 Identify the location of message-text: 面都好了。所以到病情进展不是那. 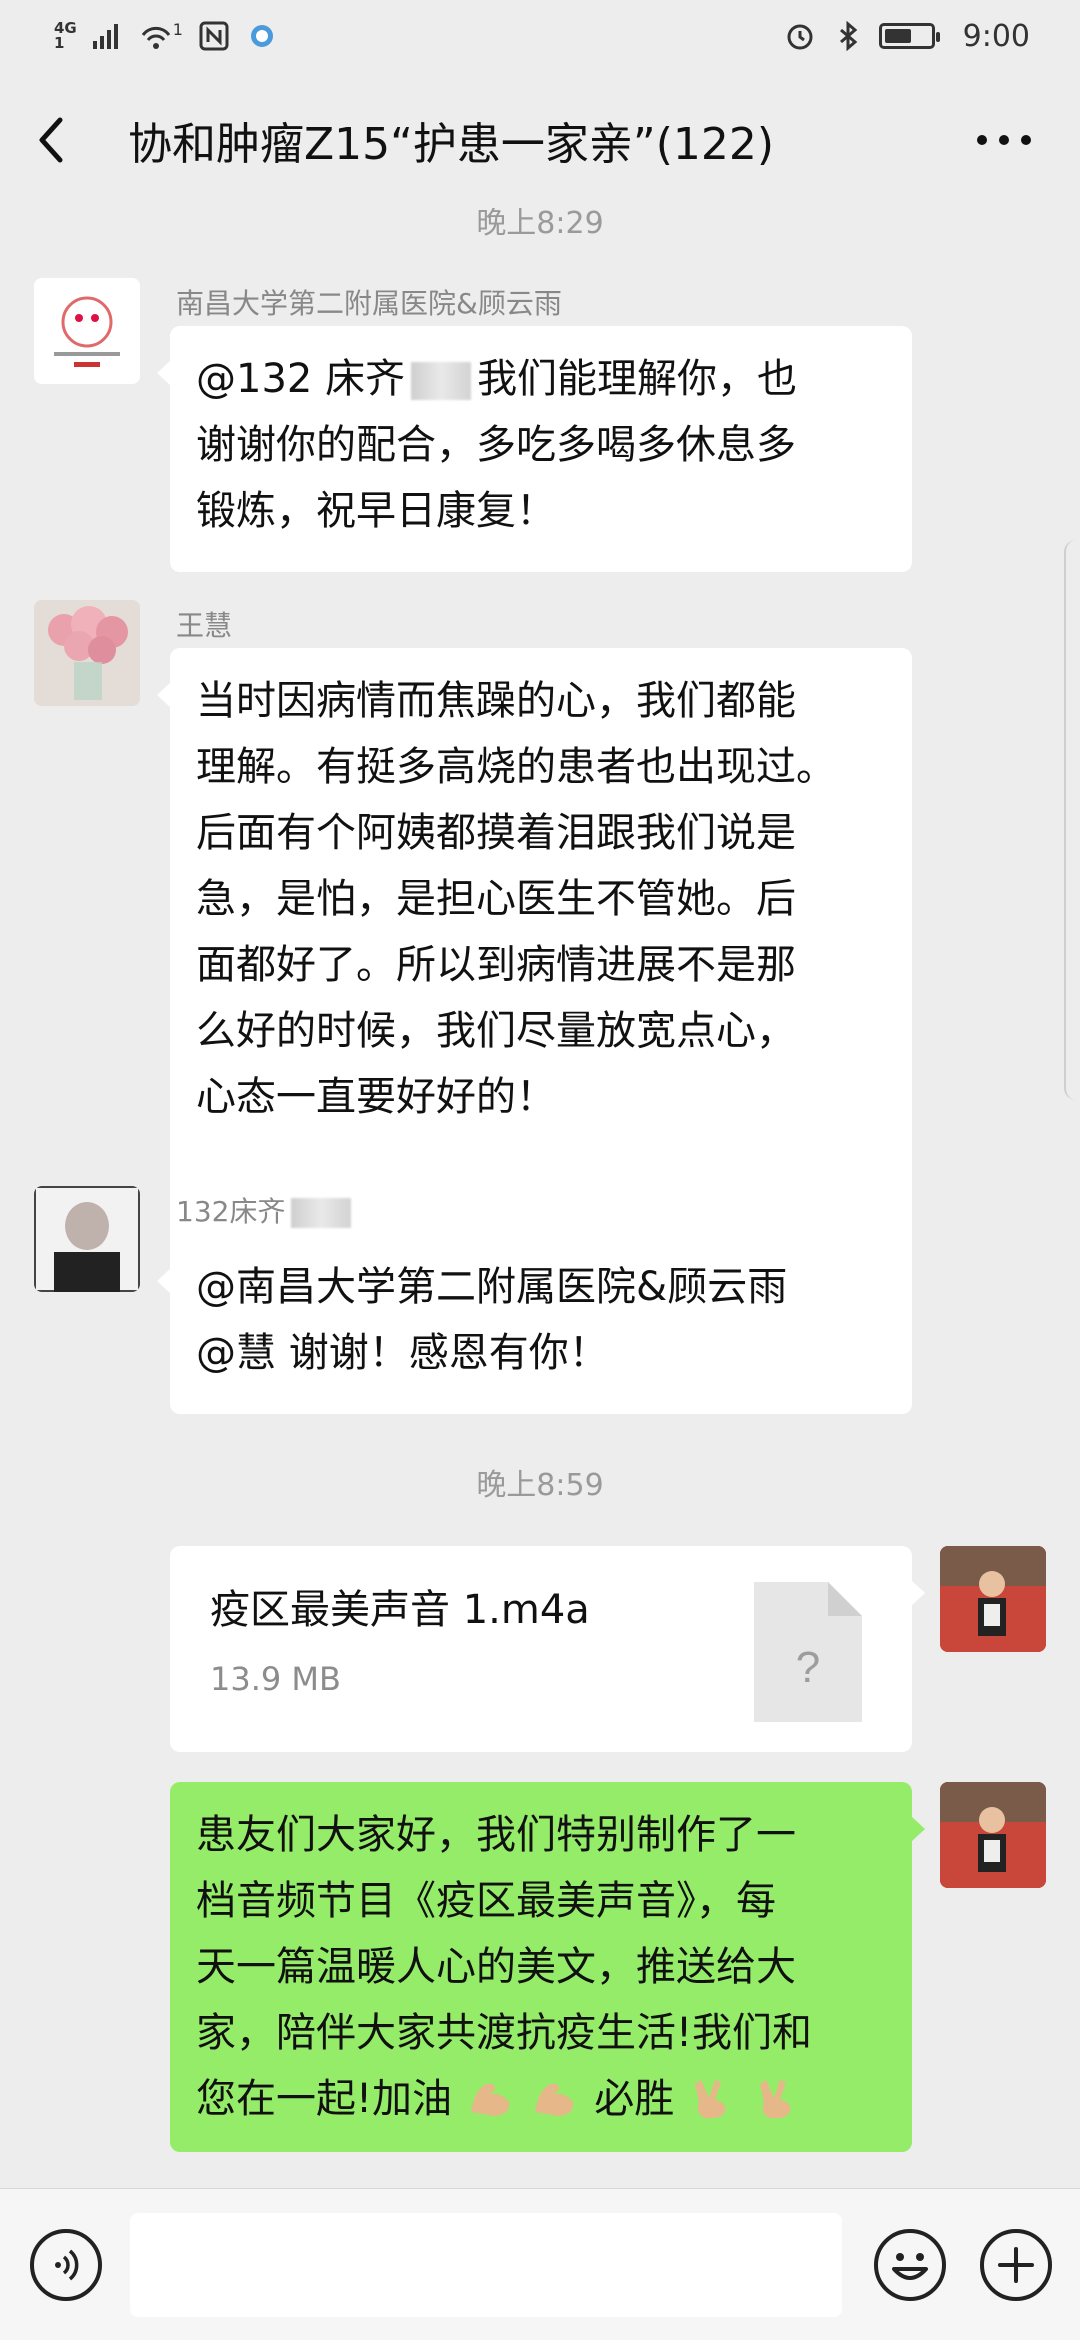
(496, 965).